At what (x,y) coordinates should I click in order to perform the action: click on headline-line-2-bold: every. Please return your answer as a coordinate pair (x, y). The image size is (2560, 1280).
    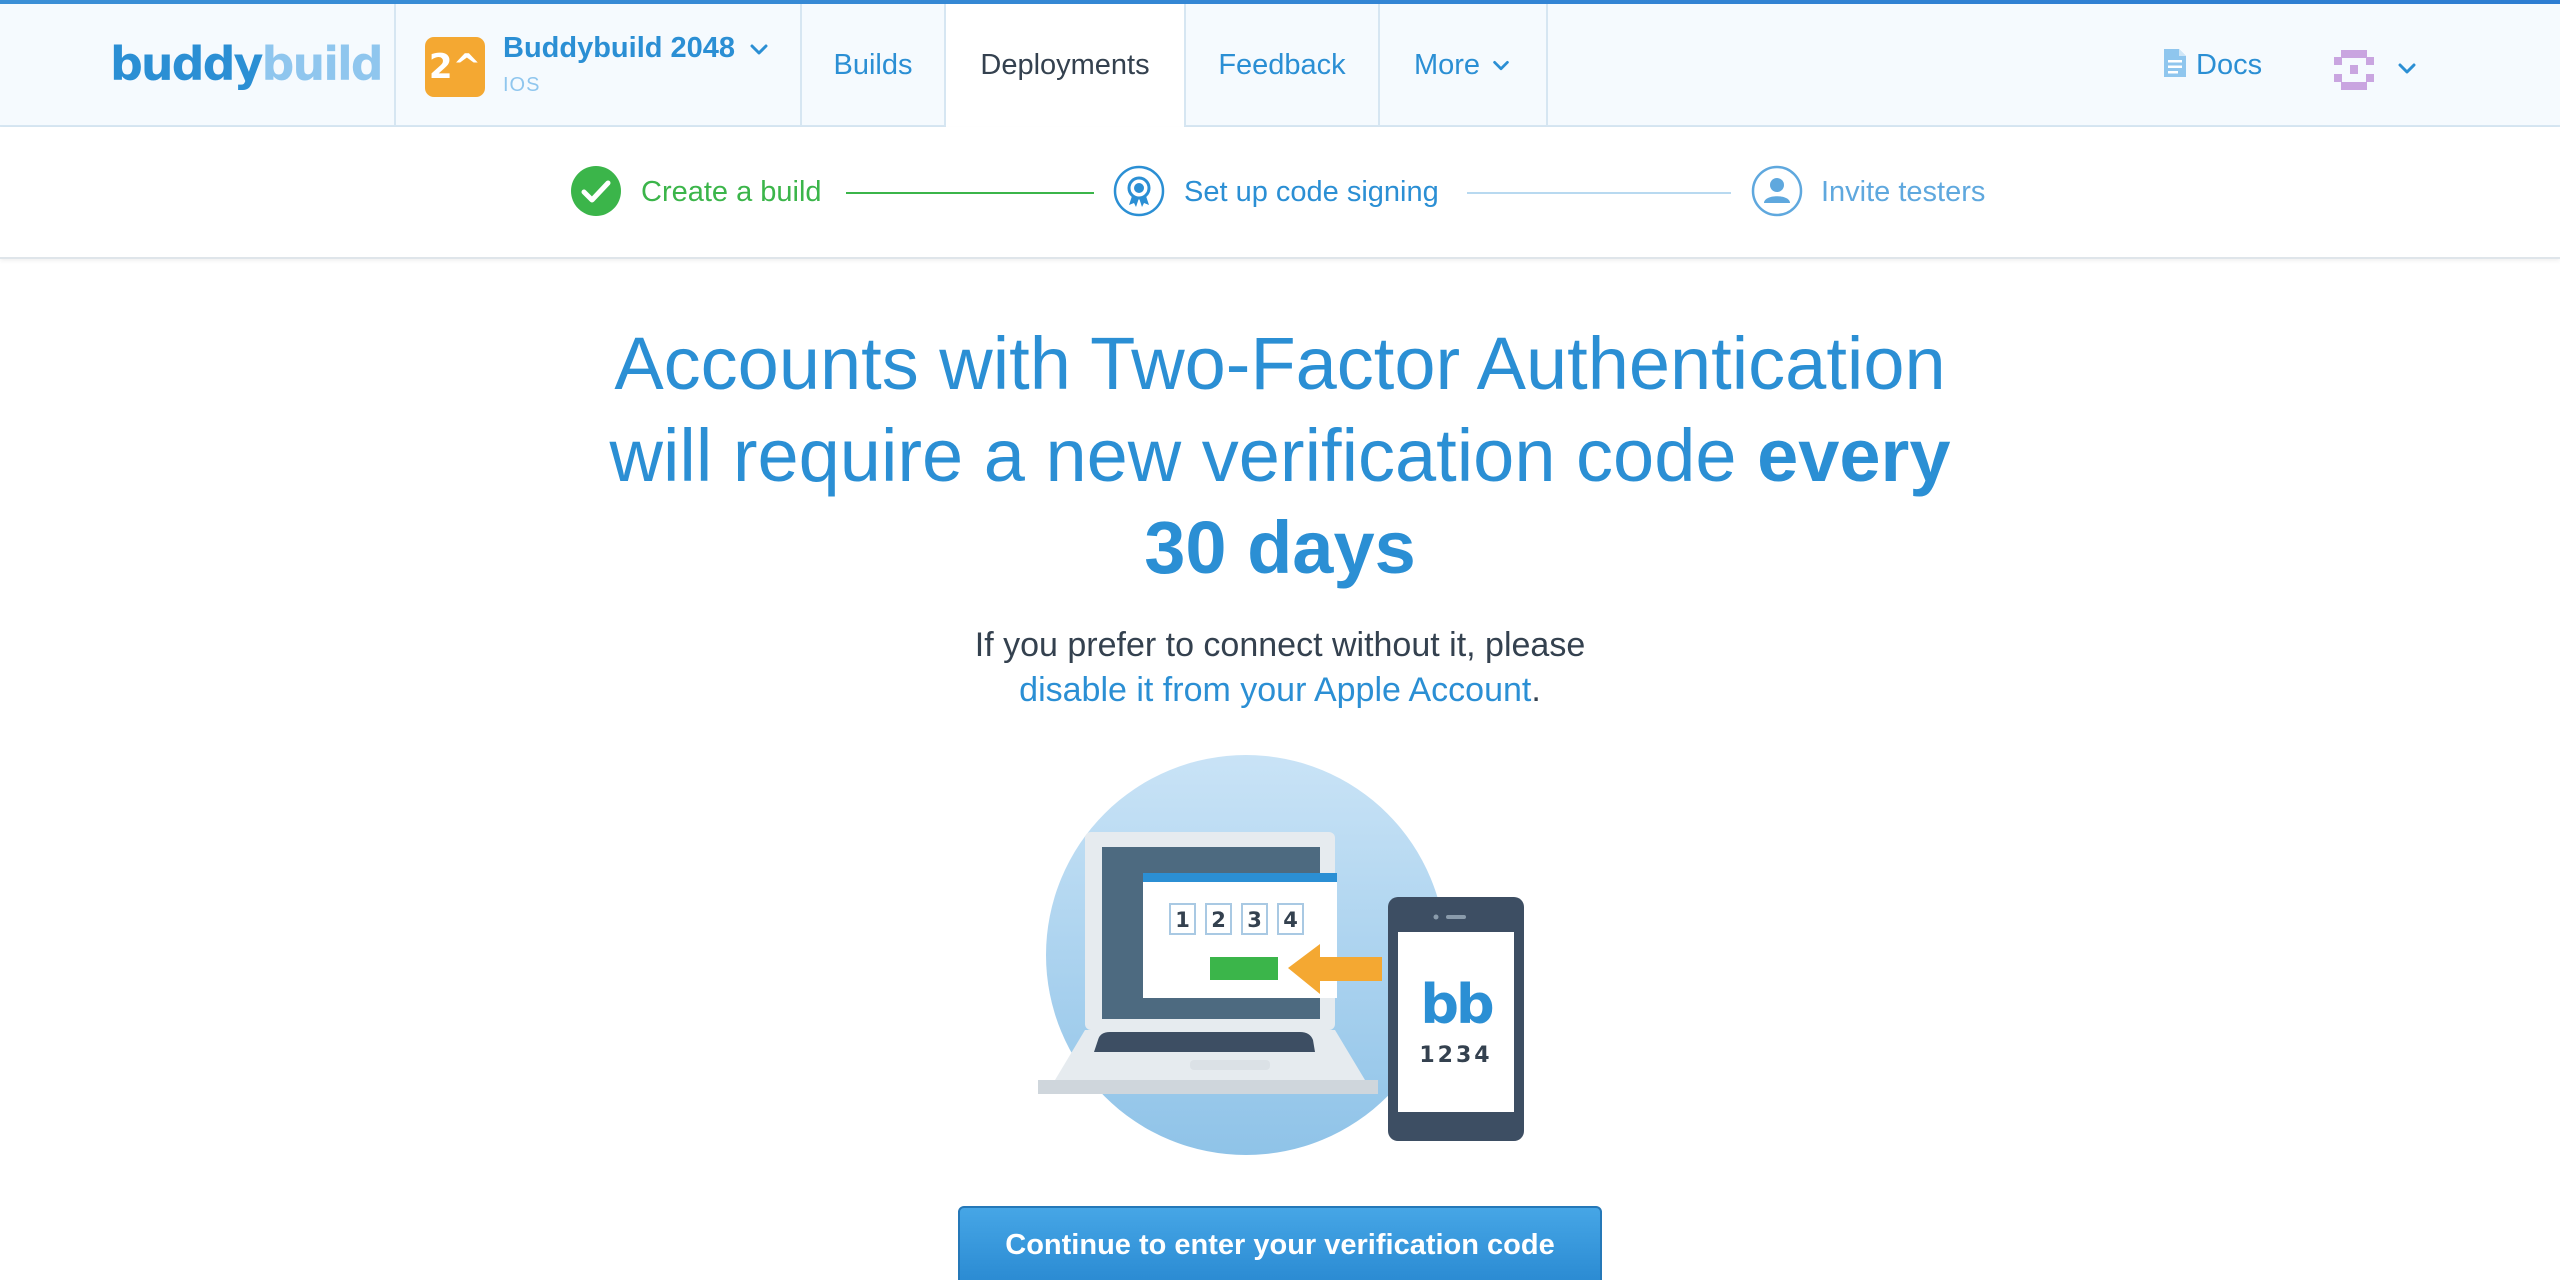
    Looking at the image, I should click on (1854, 455).